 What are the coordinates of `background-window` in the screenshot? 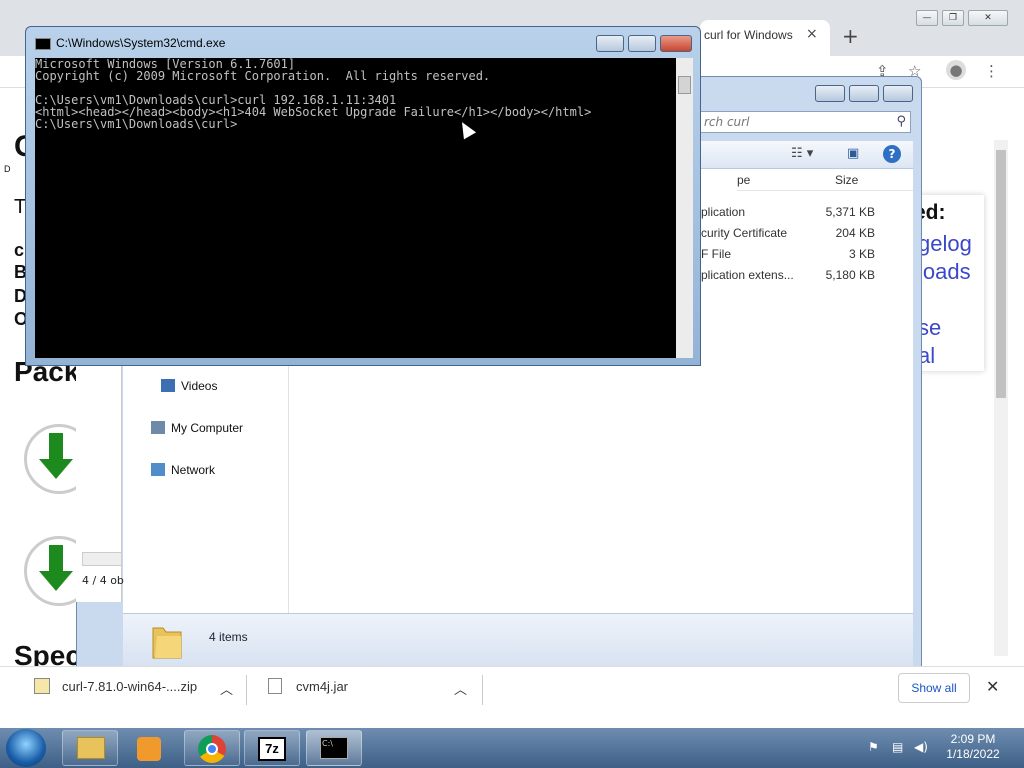 It's located at (99, 483).